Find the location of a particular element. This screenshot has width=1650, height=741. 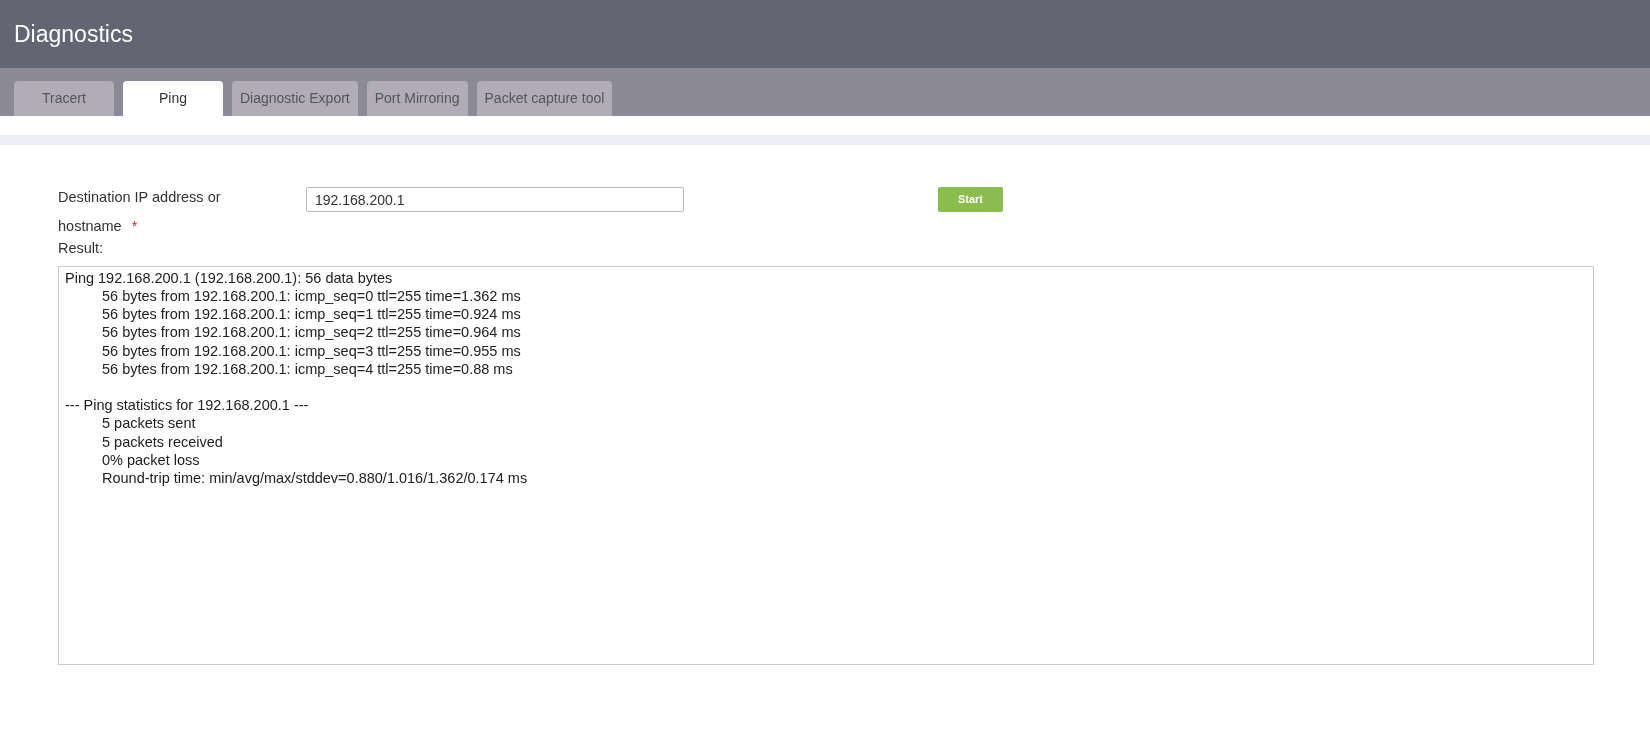

result-label: Result: is located at coordinates (81, 248).